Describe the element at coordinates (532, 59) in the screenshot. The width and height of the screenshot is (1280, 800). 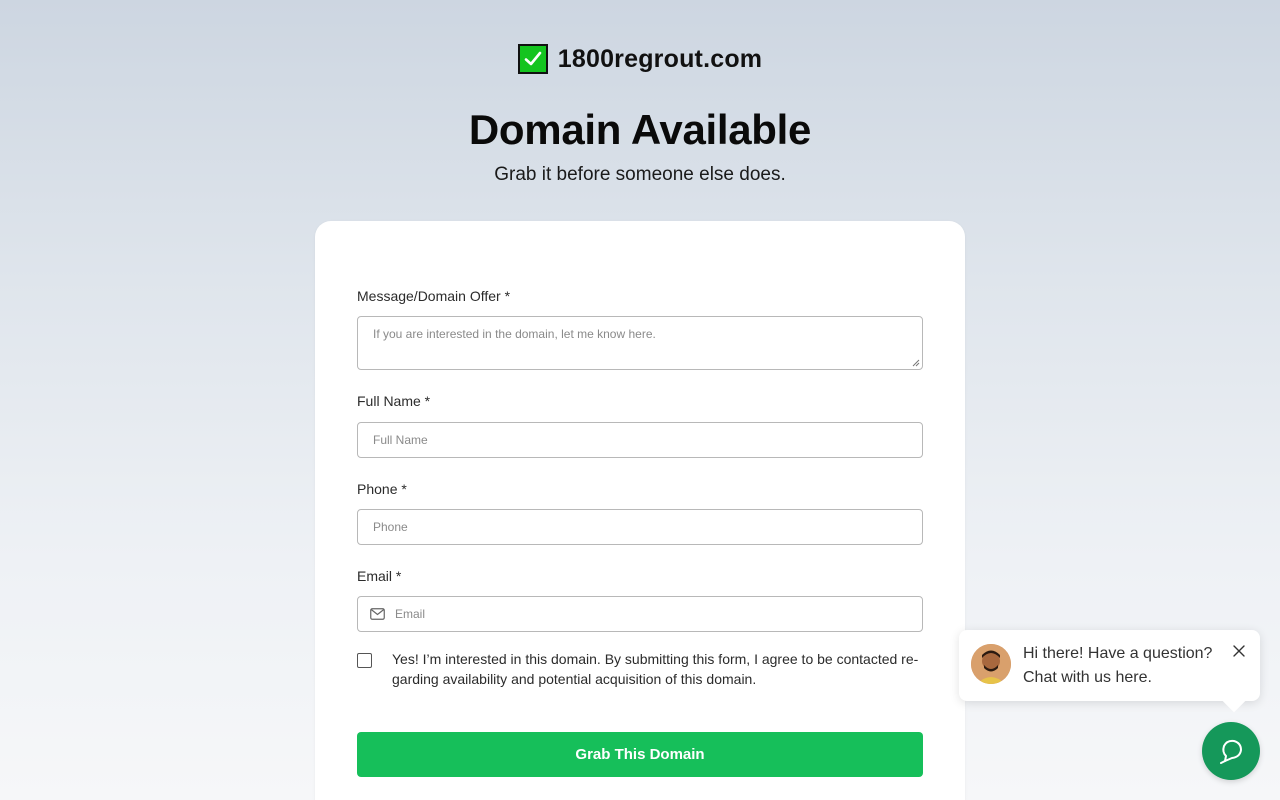
I see `check-mark-icon` at that location.